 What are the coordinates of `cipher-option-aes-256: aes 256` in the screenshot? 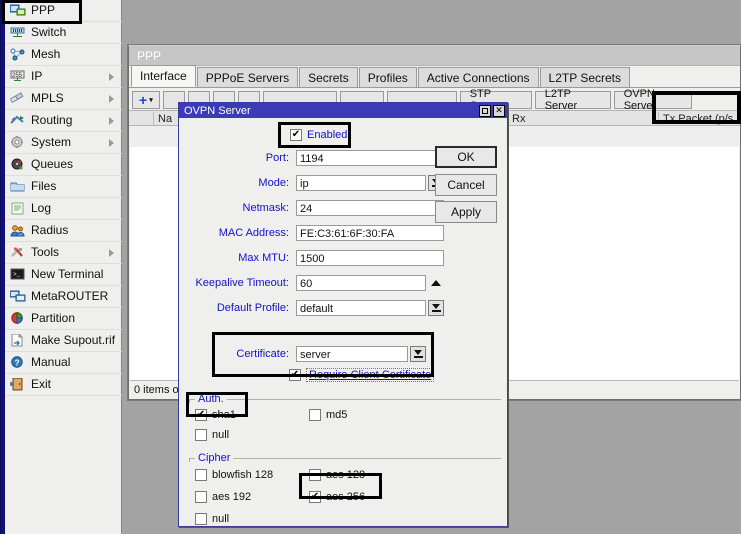 It's located at (337, 497).